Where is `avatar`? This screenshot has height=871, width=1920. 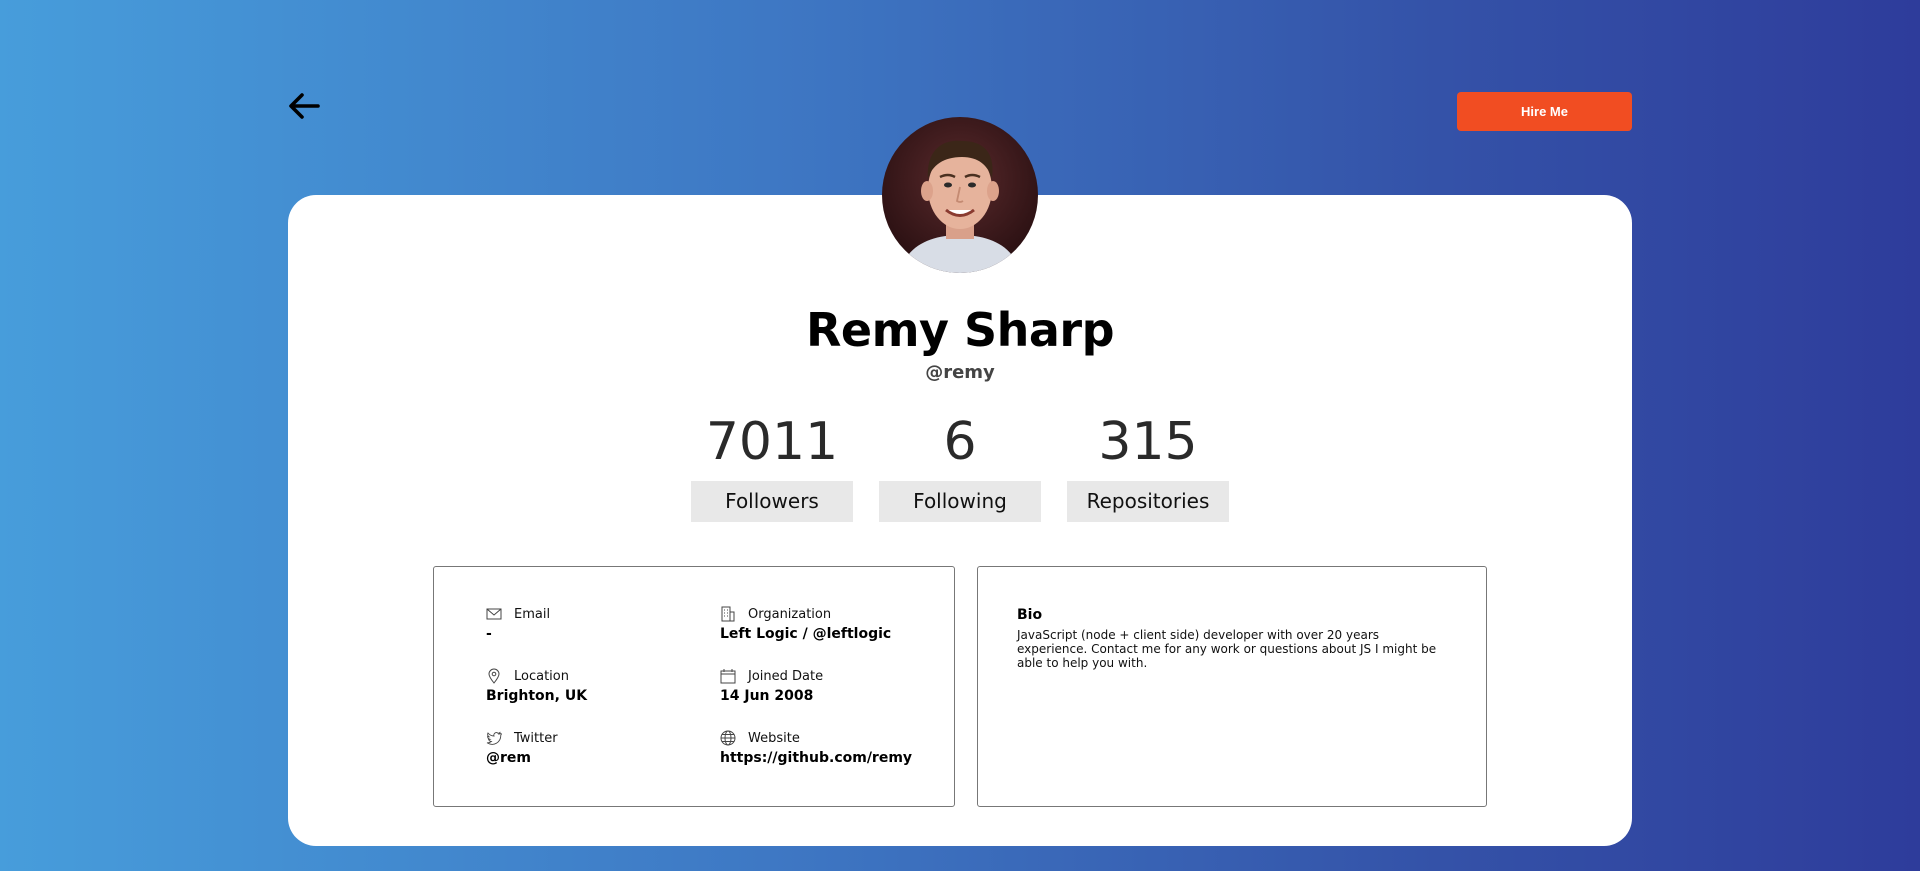 avatar is located at coordinates (960, 195).